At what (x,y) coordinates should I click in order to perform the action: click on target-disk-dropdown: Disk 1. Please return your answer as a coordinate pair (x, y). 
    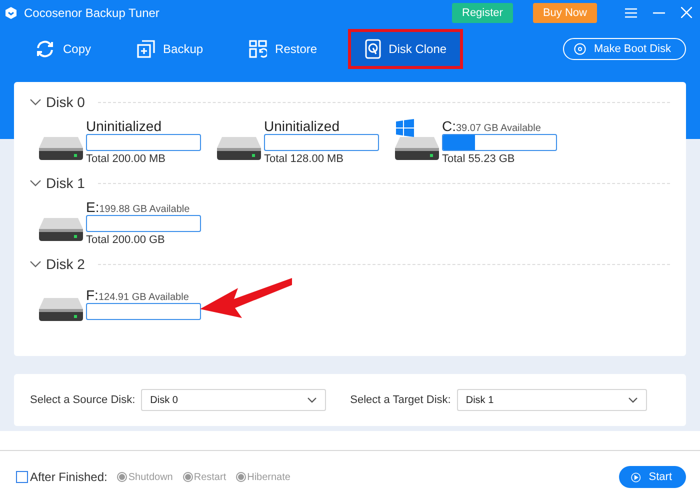
    Looking at the image, I should click on (551, 400).